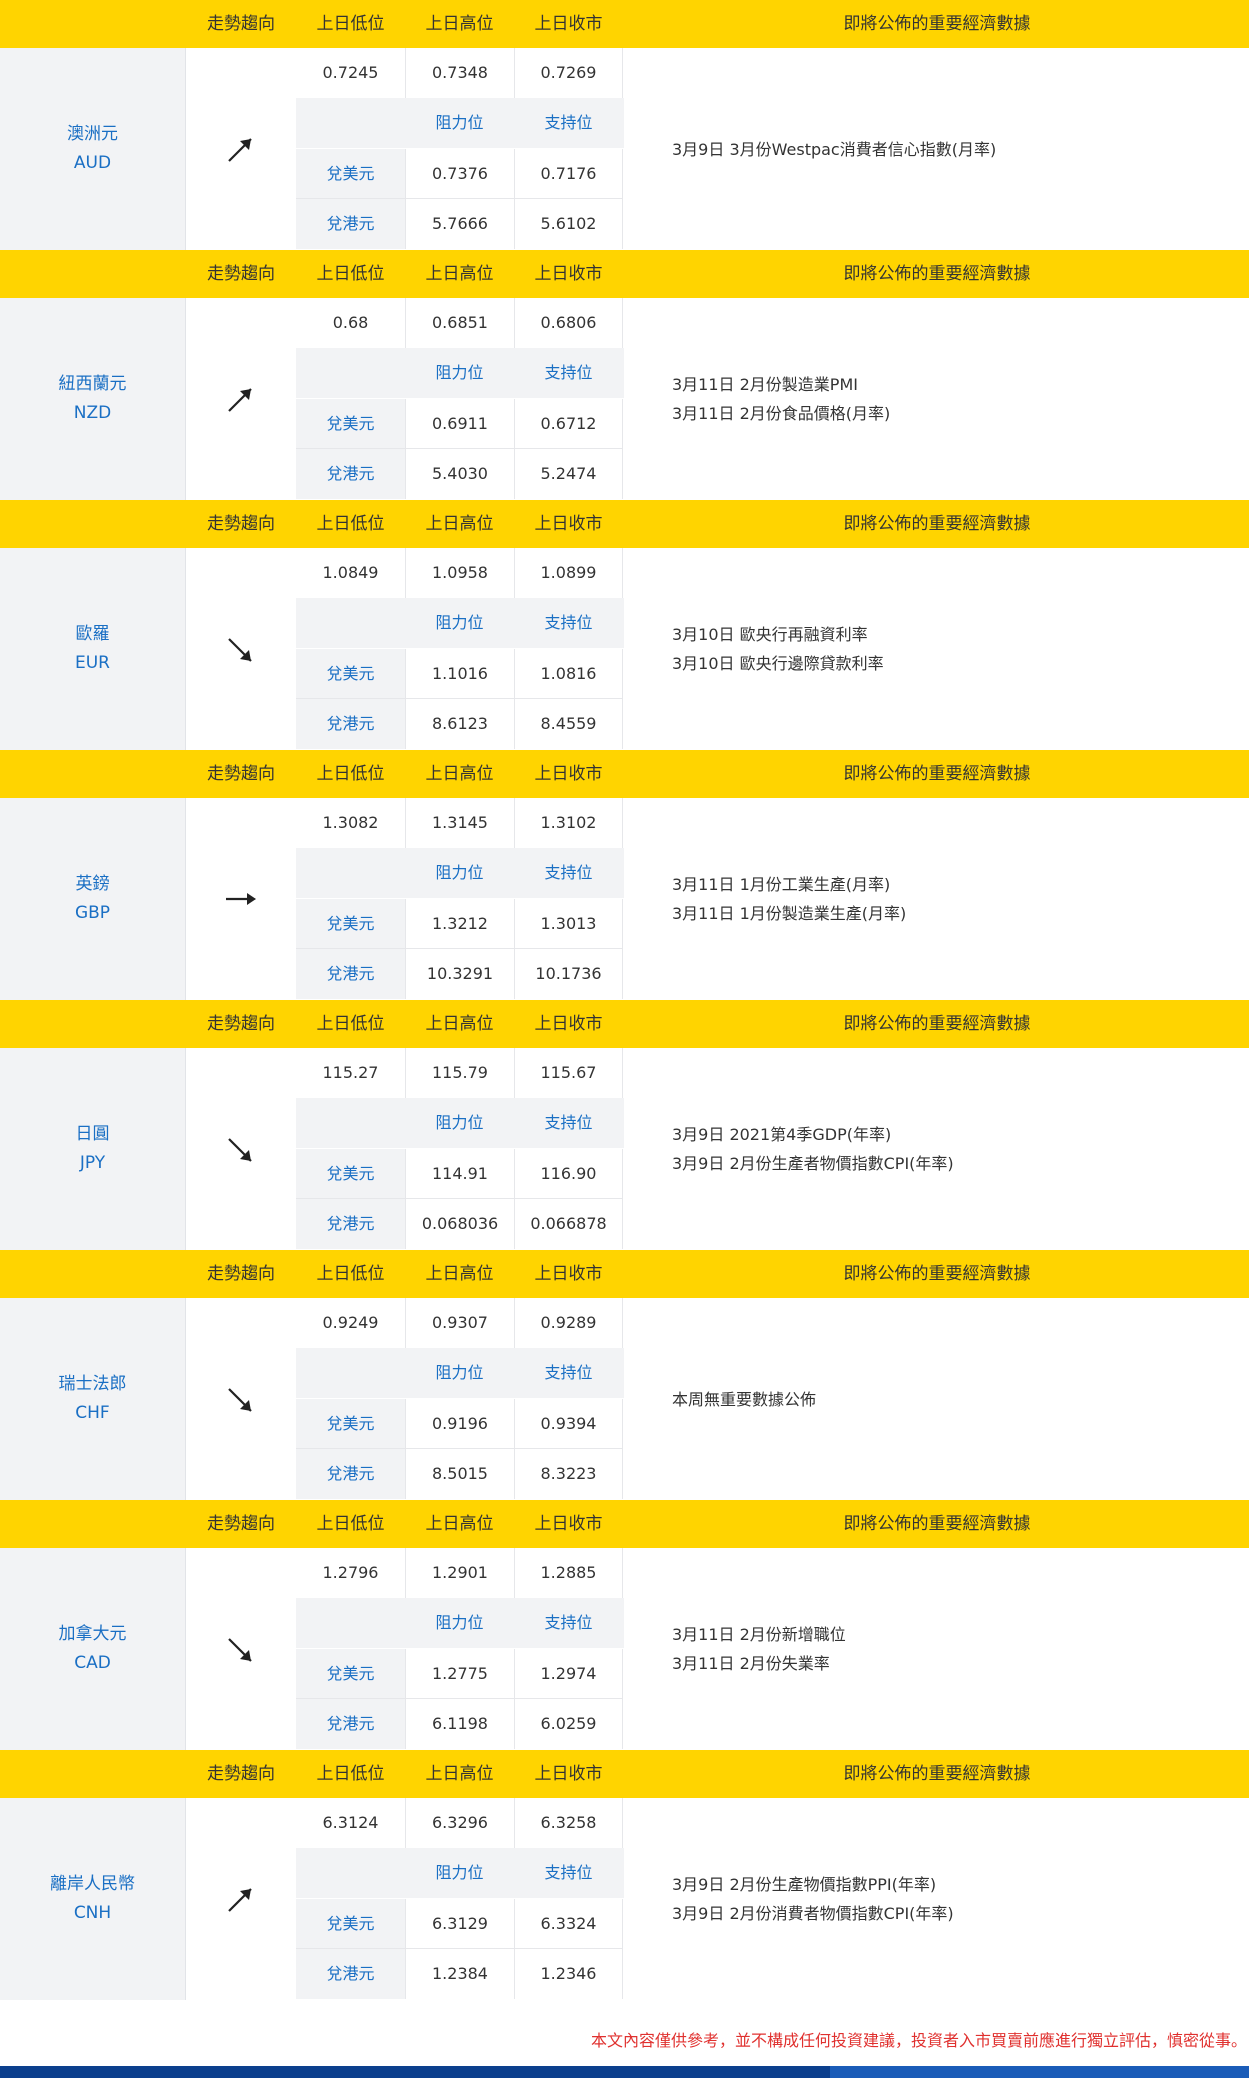  What do you see at coordinates (744, 1399) in the screenshot?
I see `event-item: 本周無重要數據公佈` at bounding box center [744, 1399].